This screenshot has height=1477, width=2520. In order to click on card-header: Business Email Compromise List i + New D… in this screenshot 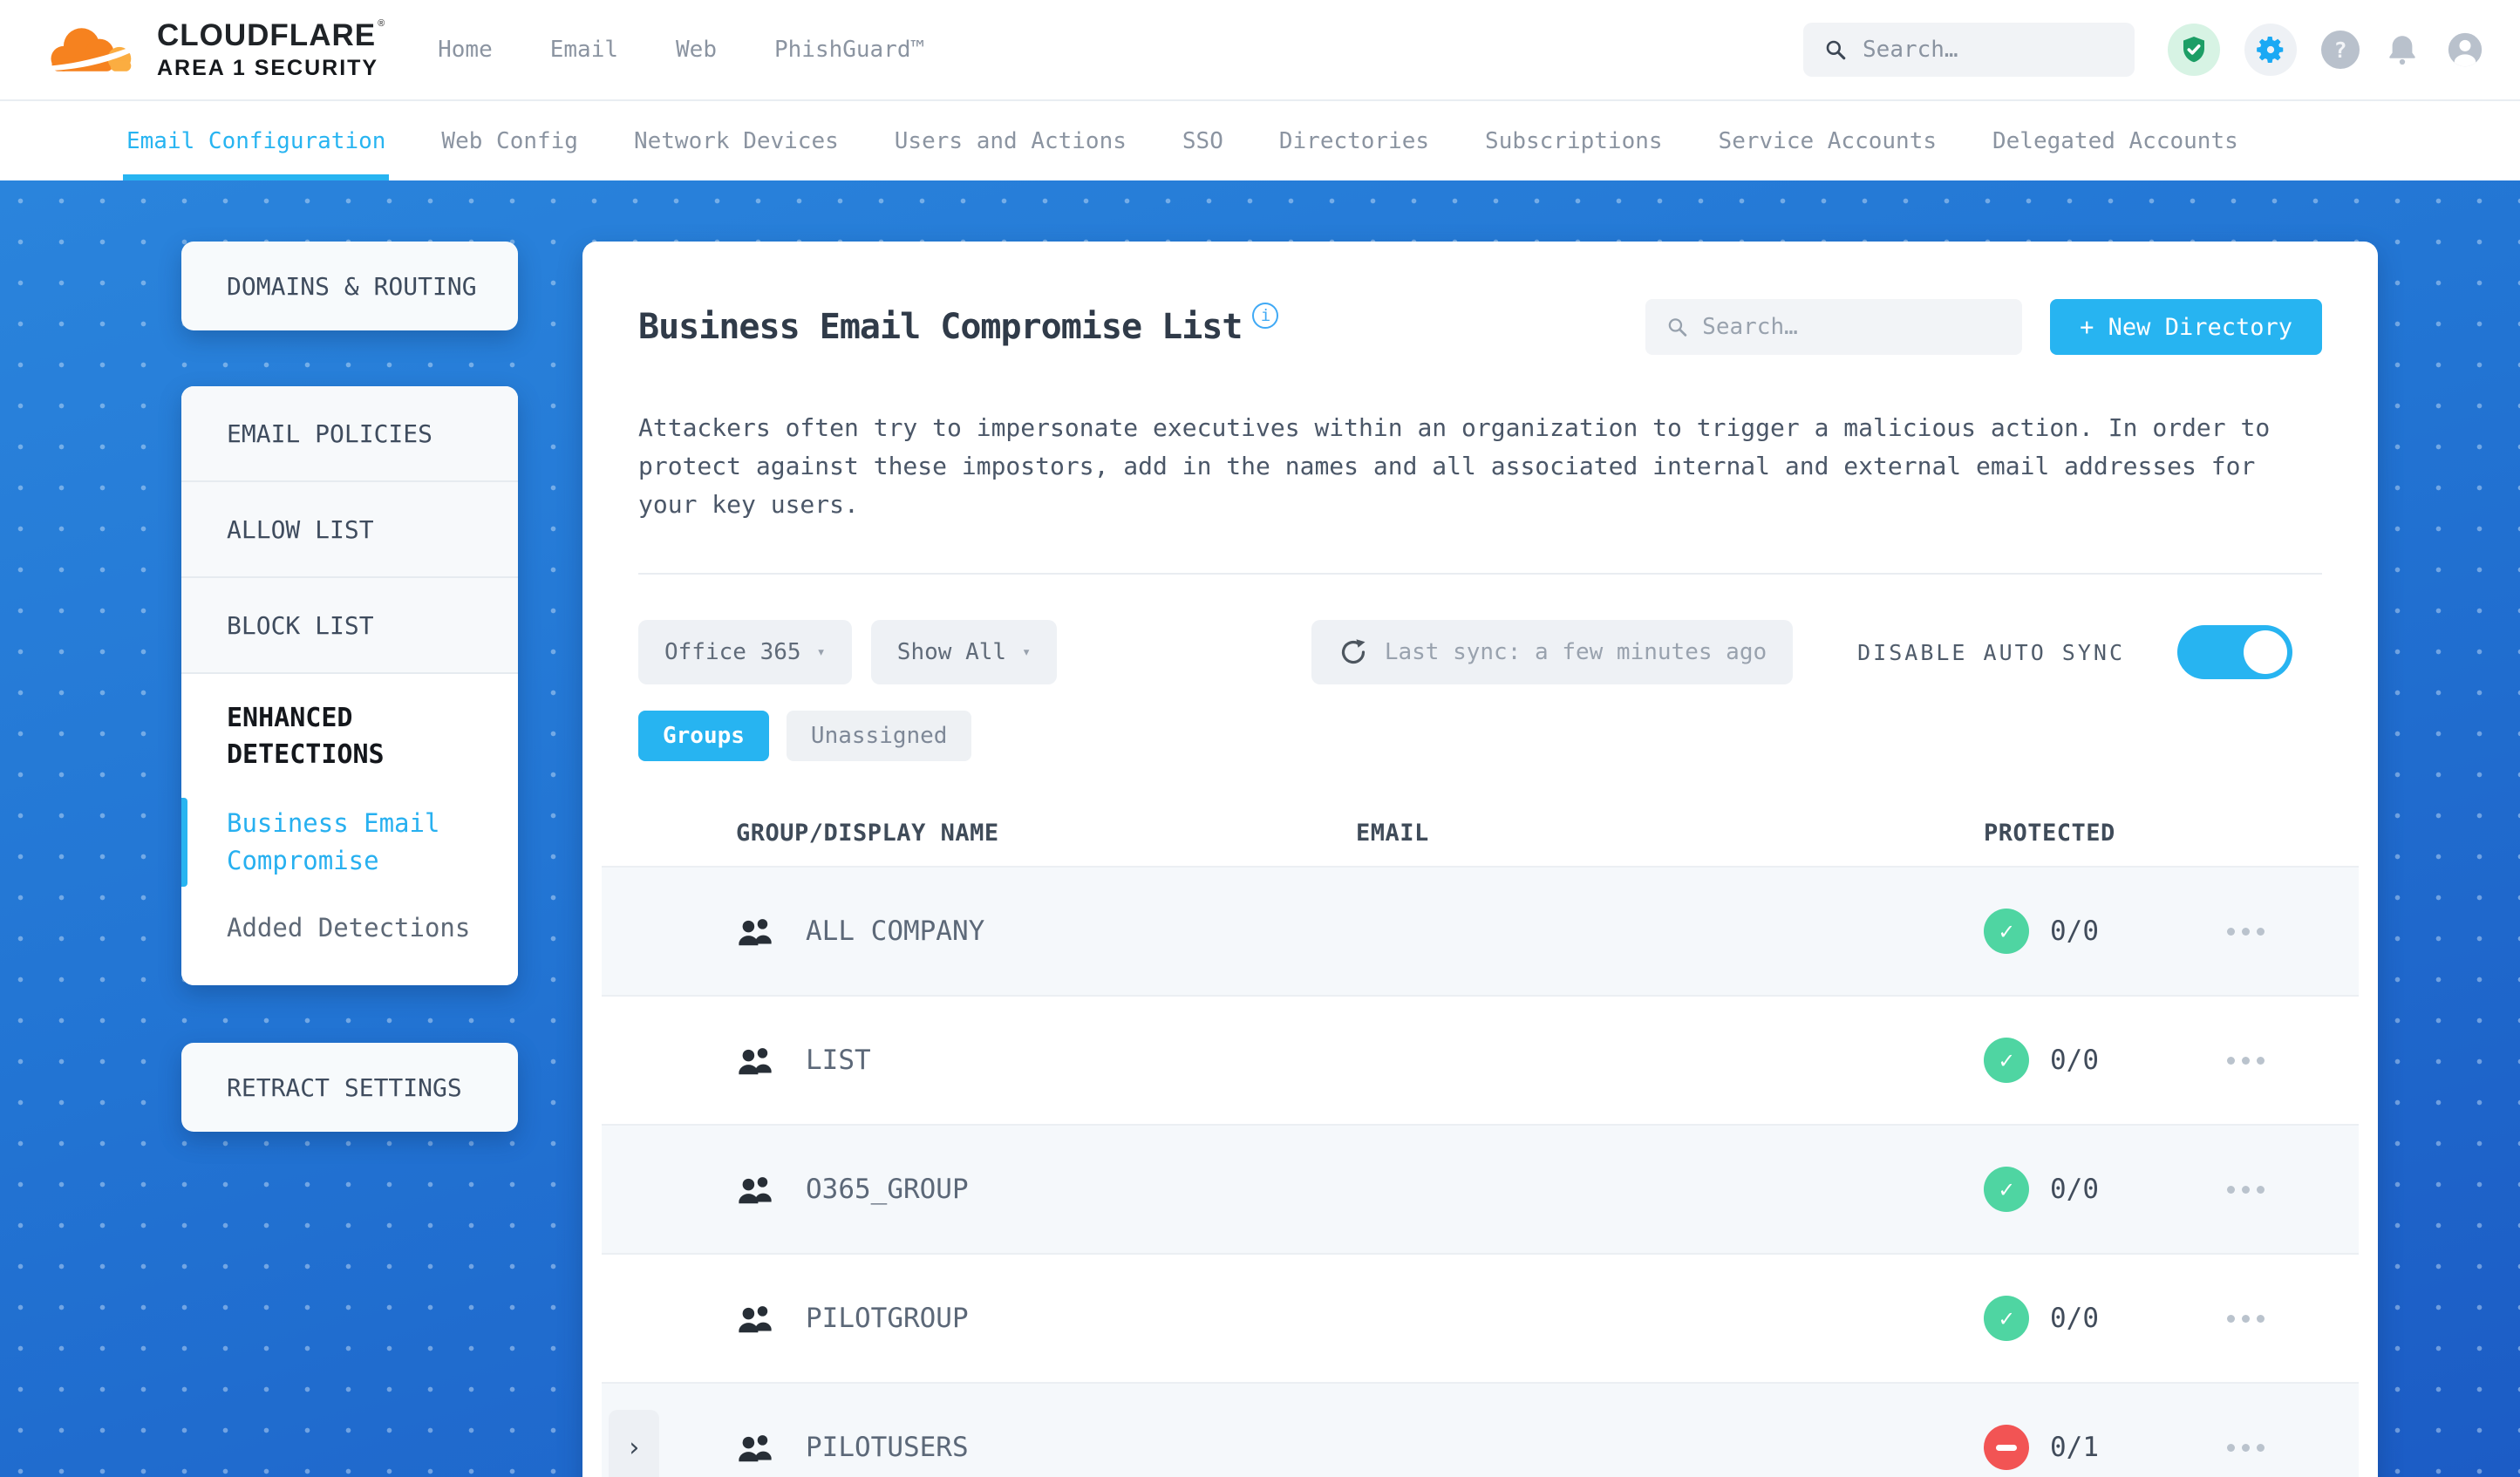, I will do `click(1480, 299)`.